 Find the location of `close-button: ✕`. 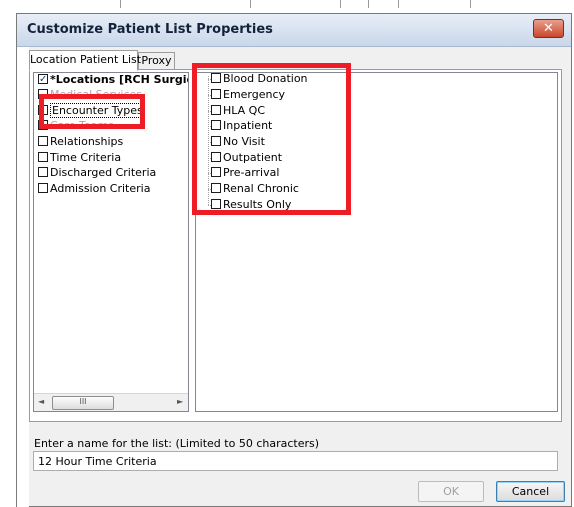

close-button: ✕ is located at coordinates (548, 28).